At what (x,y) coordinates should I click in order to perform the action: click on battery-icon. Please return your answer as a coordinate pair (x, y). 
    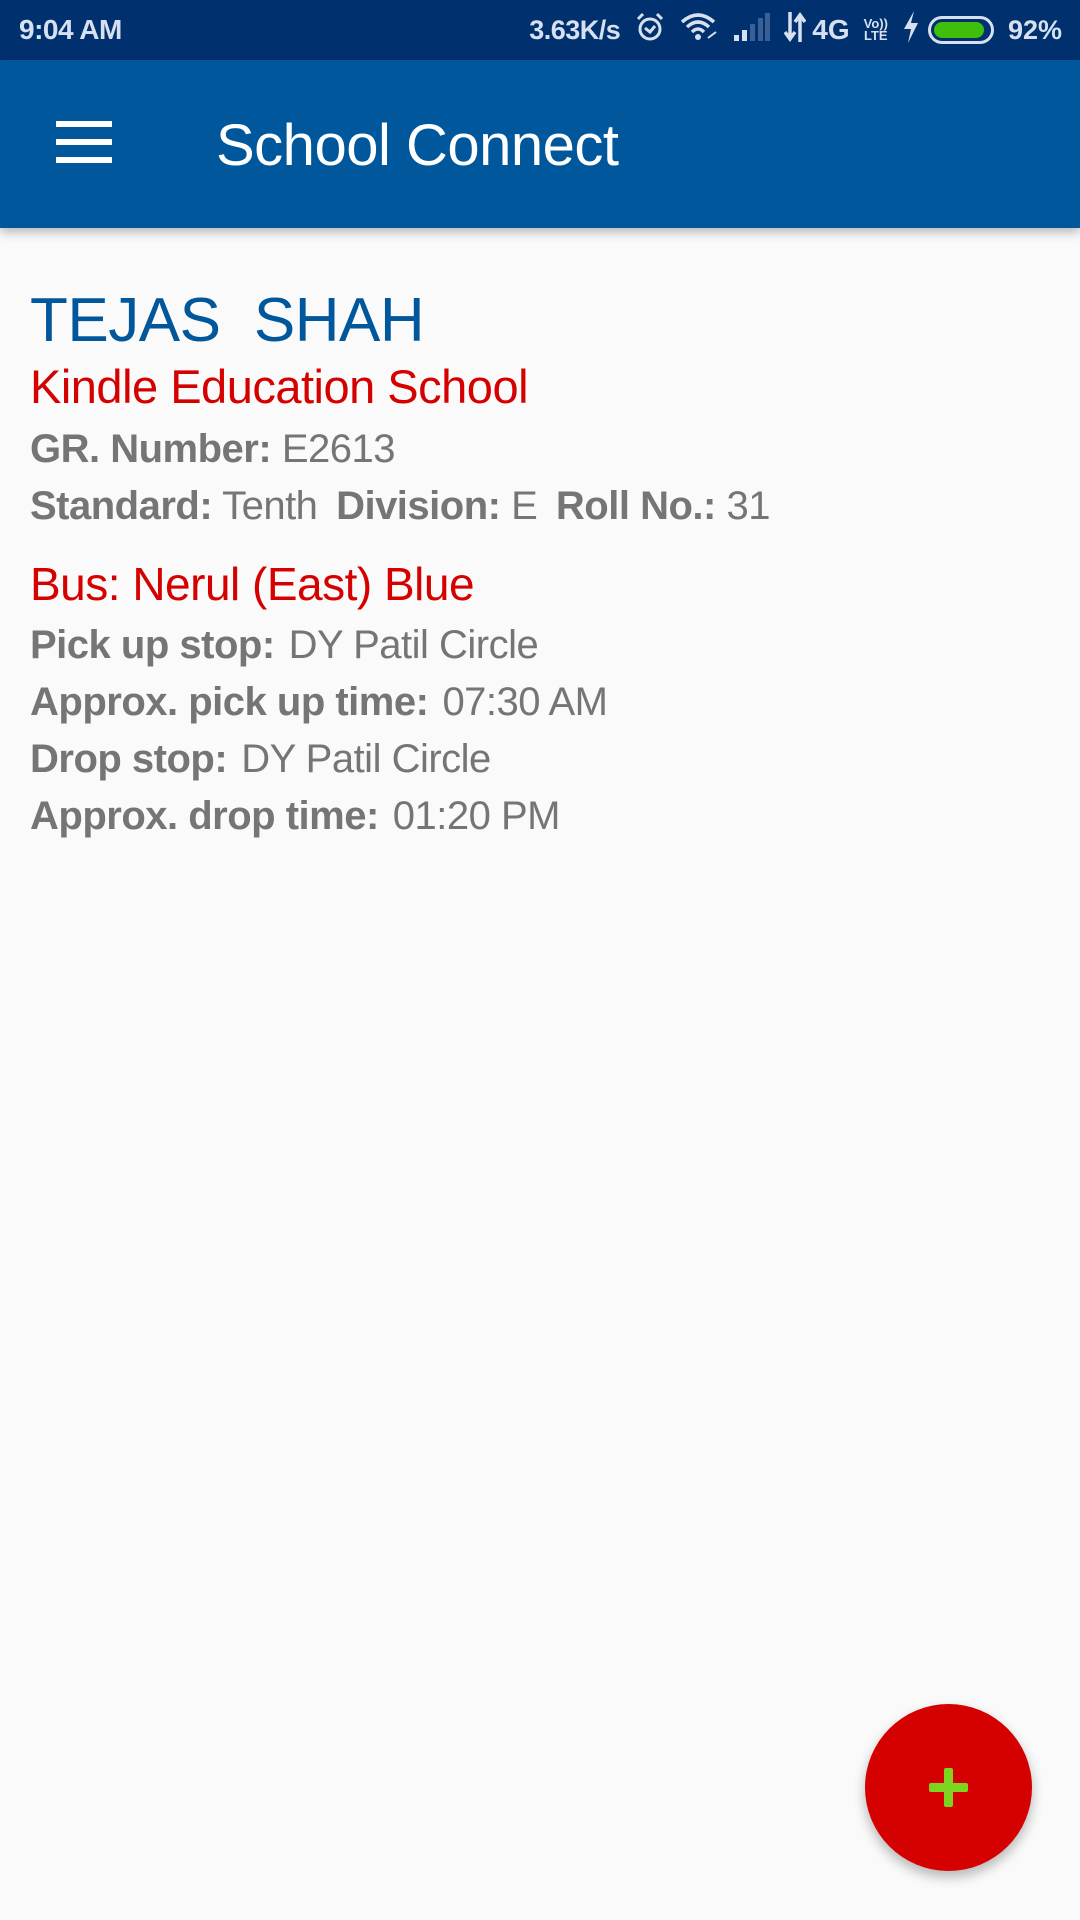
    Looking at the image, I should click on (960, 30).